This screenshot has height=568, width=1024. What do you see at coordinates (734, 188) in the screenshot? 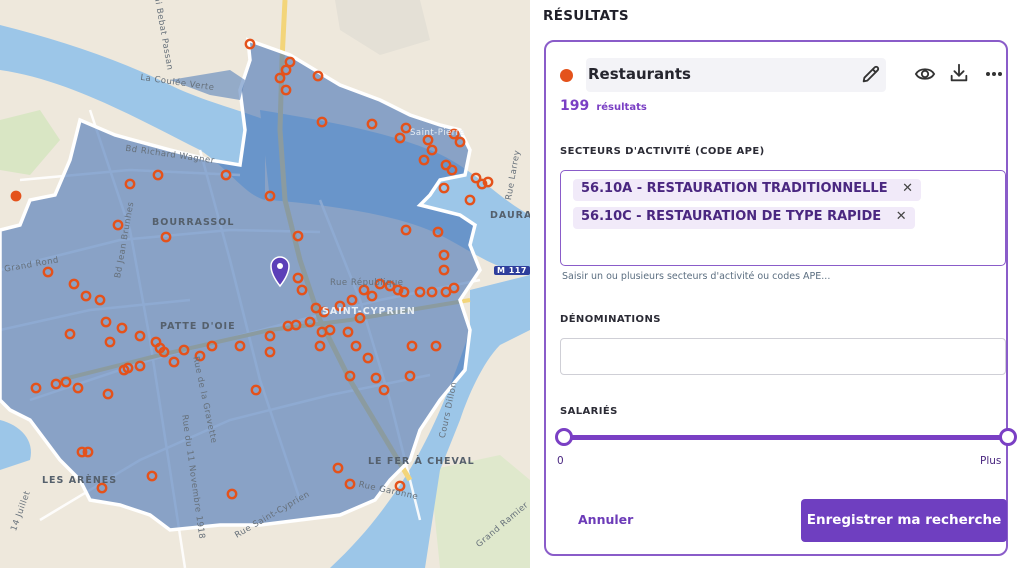
I see `sector-tag-label: 56.10A - RESTAURATION TRADITIONNELLE` at bounding box center [734, 188].